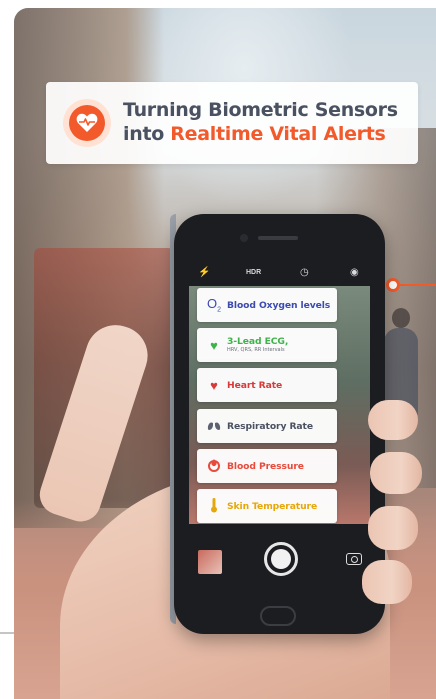  I want to click on banner-line-2: into Realtime Vital Alerts, so click(254, 134).